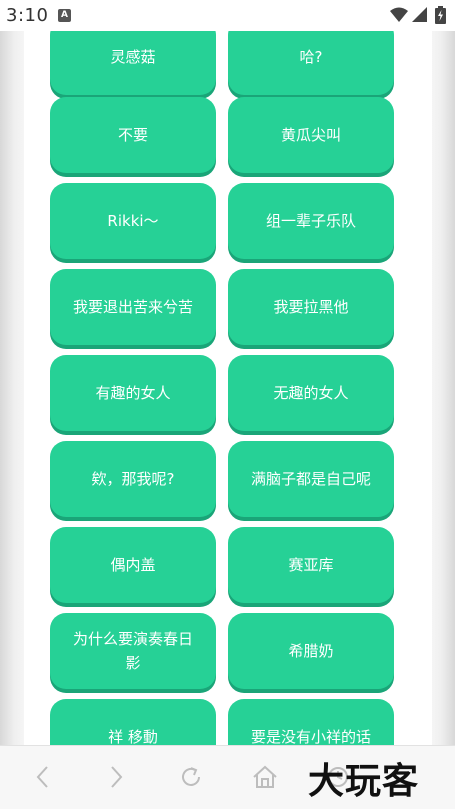 The width and height of the screenshot is (455, 809). Describe the element at coordinates (133, 479) in the screenshot. I see `sound-button: 欸，那我呢?` at that location.